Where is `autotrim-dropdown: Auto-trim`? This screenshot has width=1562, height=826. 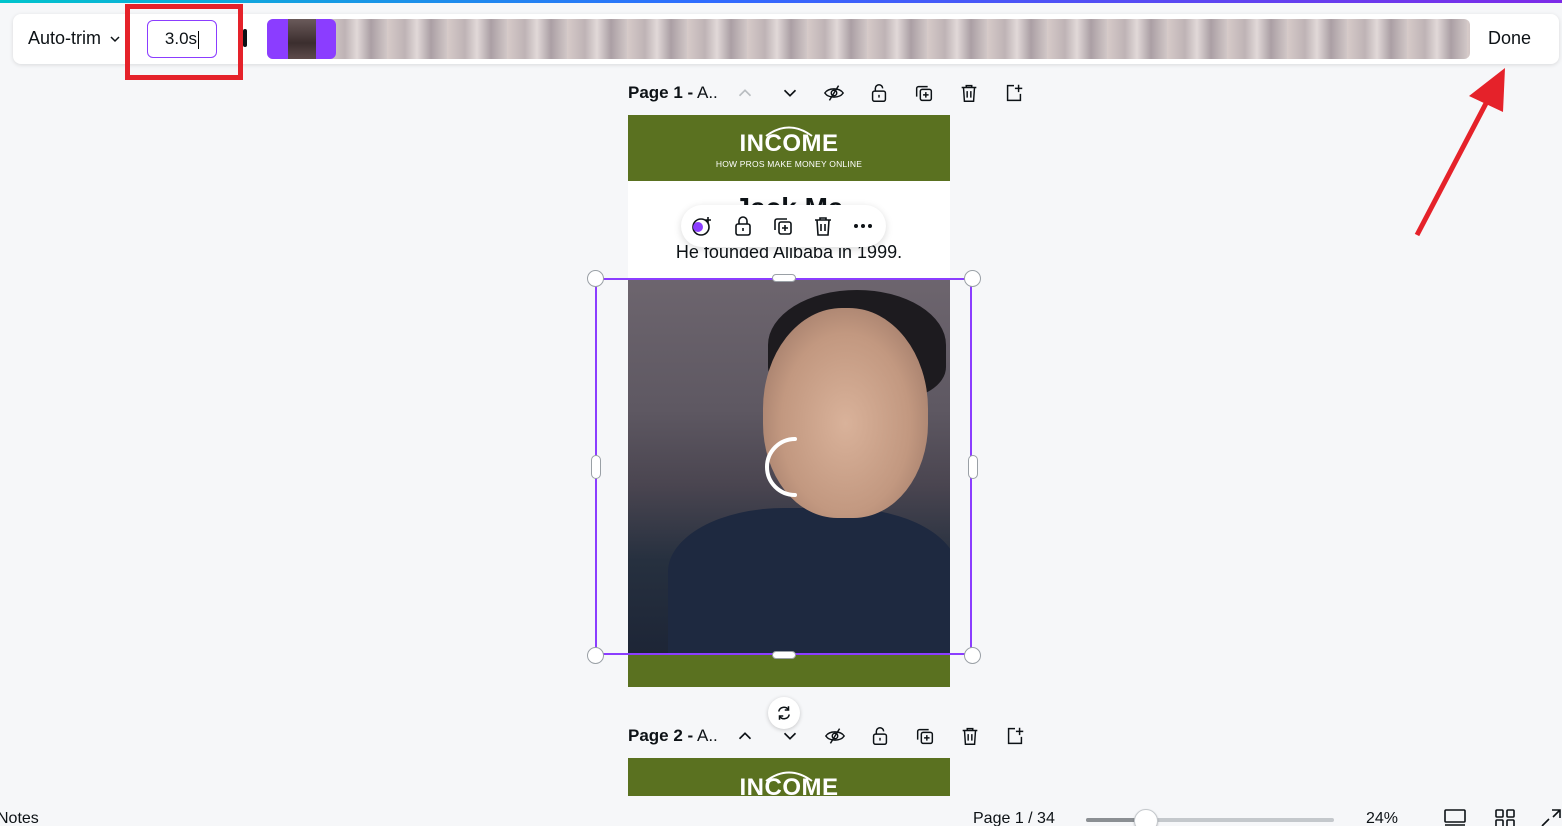
autotrim-dropdown: Auto-trim is located at coordinates (74, 38).